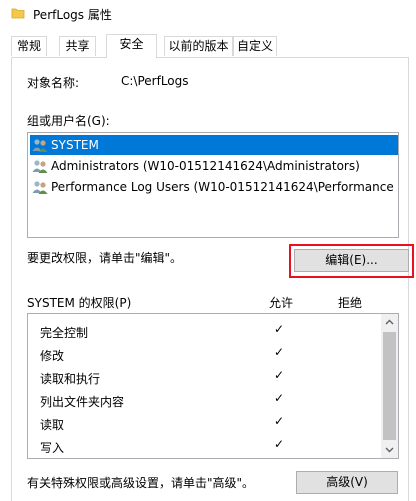 Image resolution: width=416 pixels, height=501 pixels. I want to click on object-name-label: 对象名称:, so click(53, 83).